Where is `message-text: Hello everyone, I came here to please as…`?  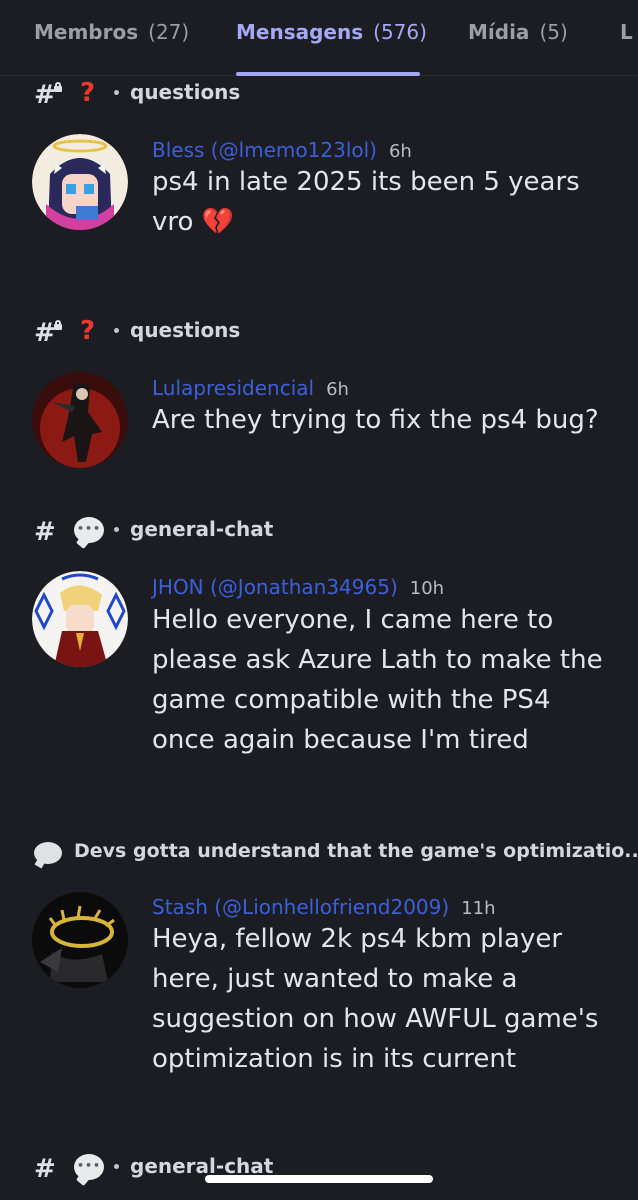 message-text: Hello everyone, I came here to please as… is located at coordinates (382, 680).